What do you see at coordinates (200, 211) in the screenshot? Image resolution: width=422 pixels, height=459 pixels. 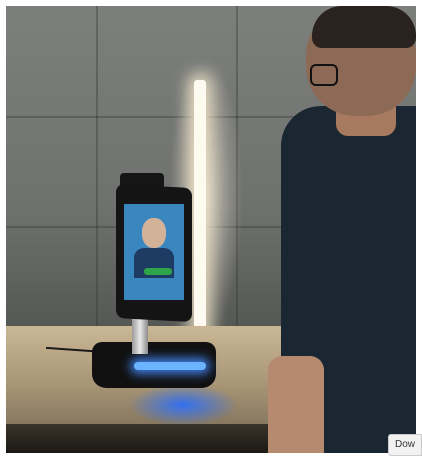 I see `led-light-bar` at bounding box center [200, 211].